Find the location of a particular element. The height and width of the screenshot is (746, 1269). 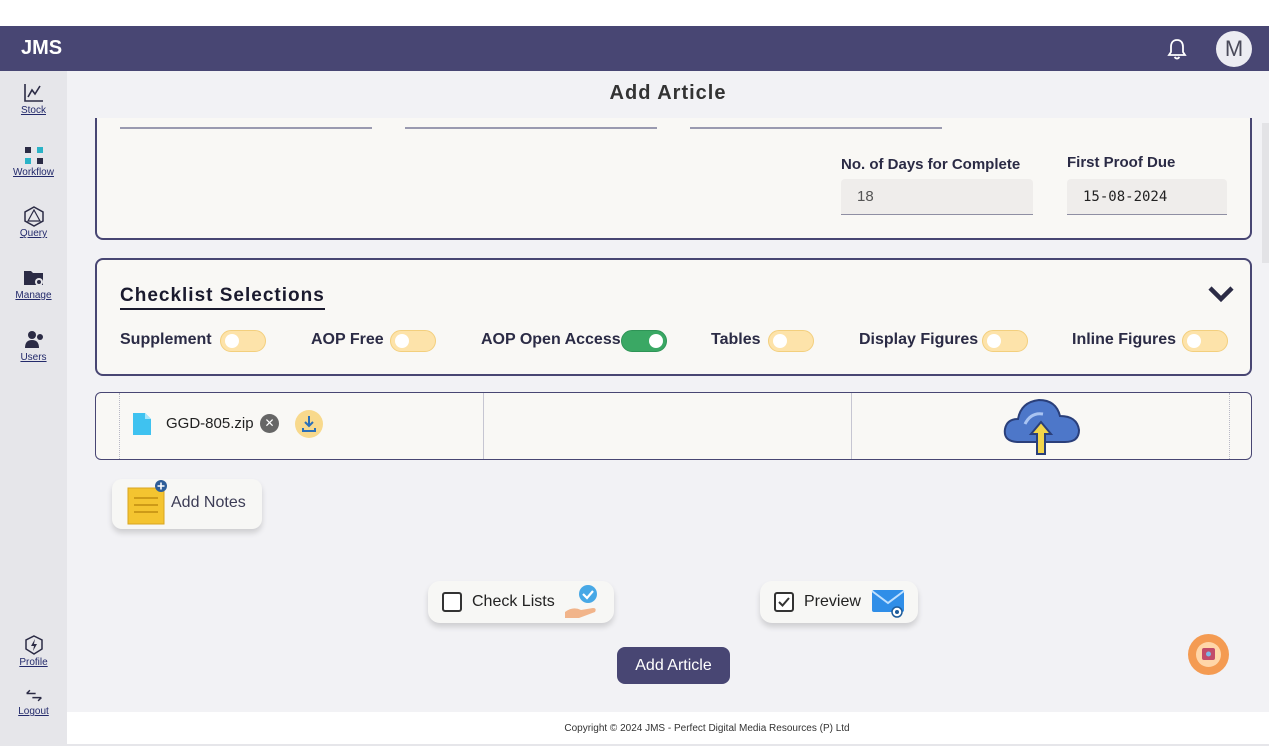

sidebar-item-label: Profile is located at coordinates (33, 662).